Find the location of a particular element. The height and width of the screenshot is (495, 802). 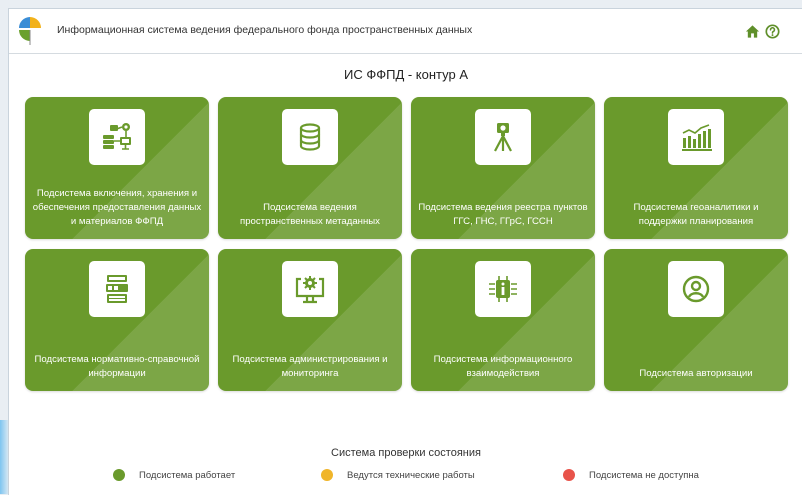

user-circle-icon is located at coordinates (696, 289).